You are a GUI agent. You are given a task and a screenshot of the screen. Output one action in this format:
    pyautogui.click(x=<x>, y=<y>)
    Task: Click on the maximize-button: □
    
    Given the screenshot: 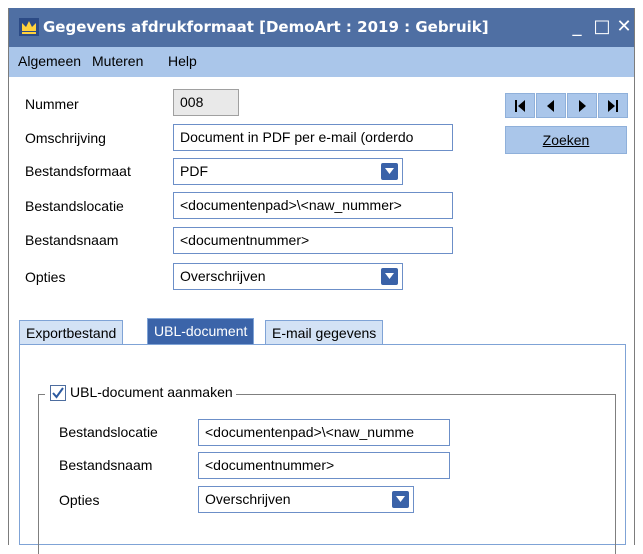 What is the action you would take?
    pyautogui.click(x=602, y=27)
    